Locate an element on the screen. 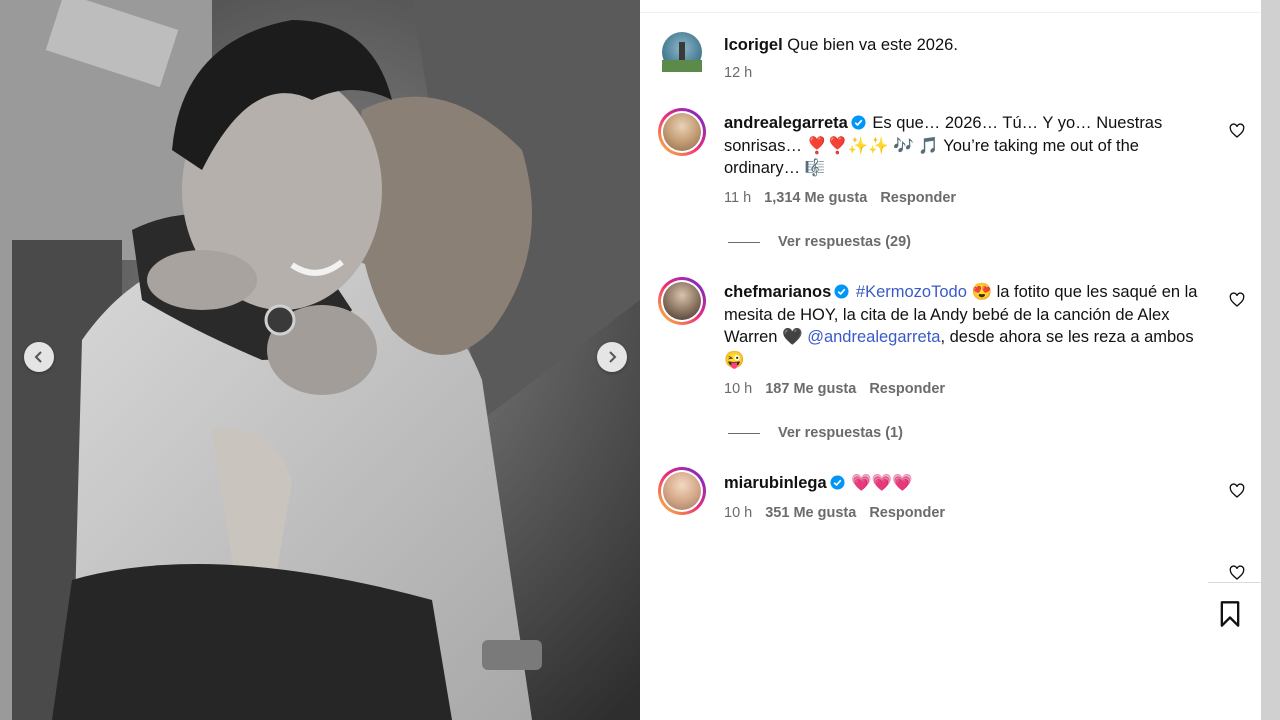 The width and height of the screenshot is (1280, 720). comment-meta: 12 h is located at coordinates (738, 73).